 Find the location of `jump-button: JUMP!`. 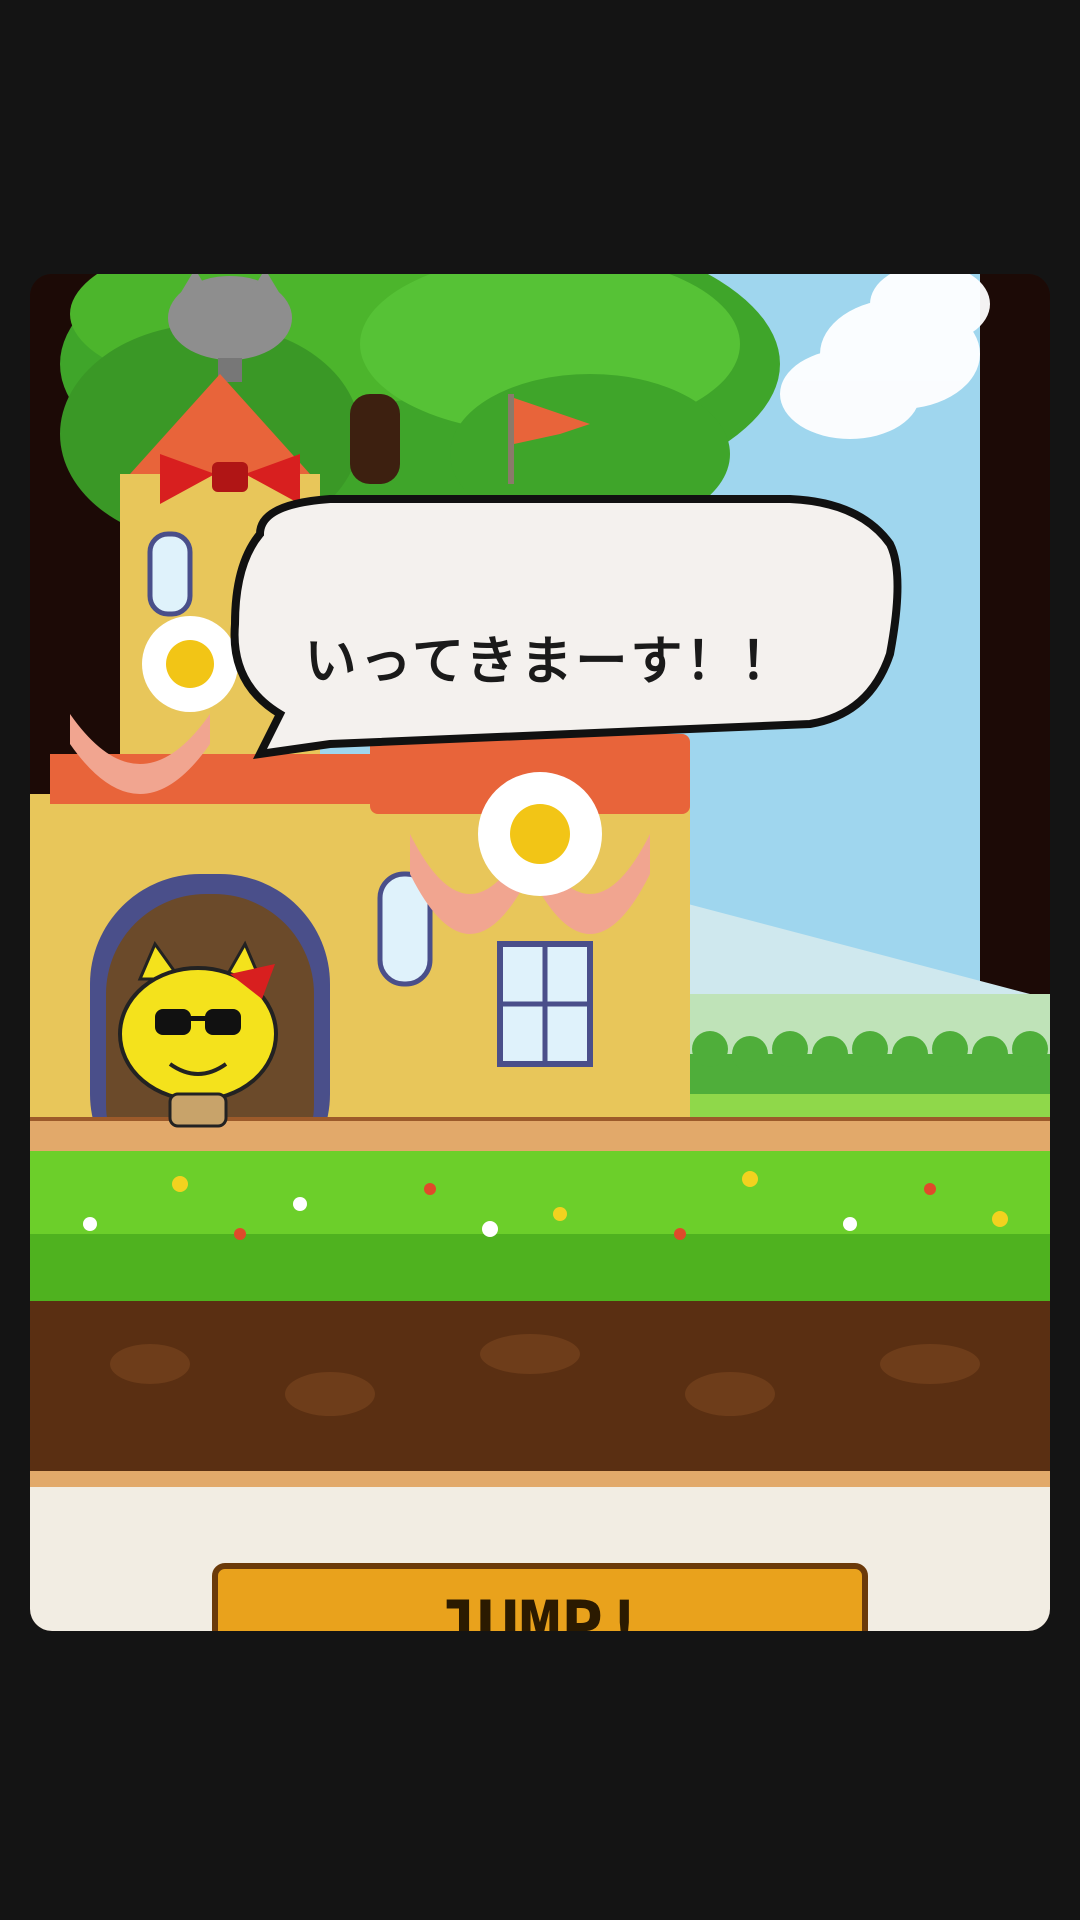

jump-button: JUMP! is located at coordinates (540, 1602).